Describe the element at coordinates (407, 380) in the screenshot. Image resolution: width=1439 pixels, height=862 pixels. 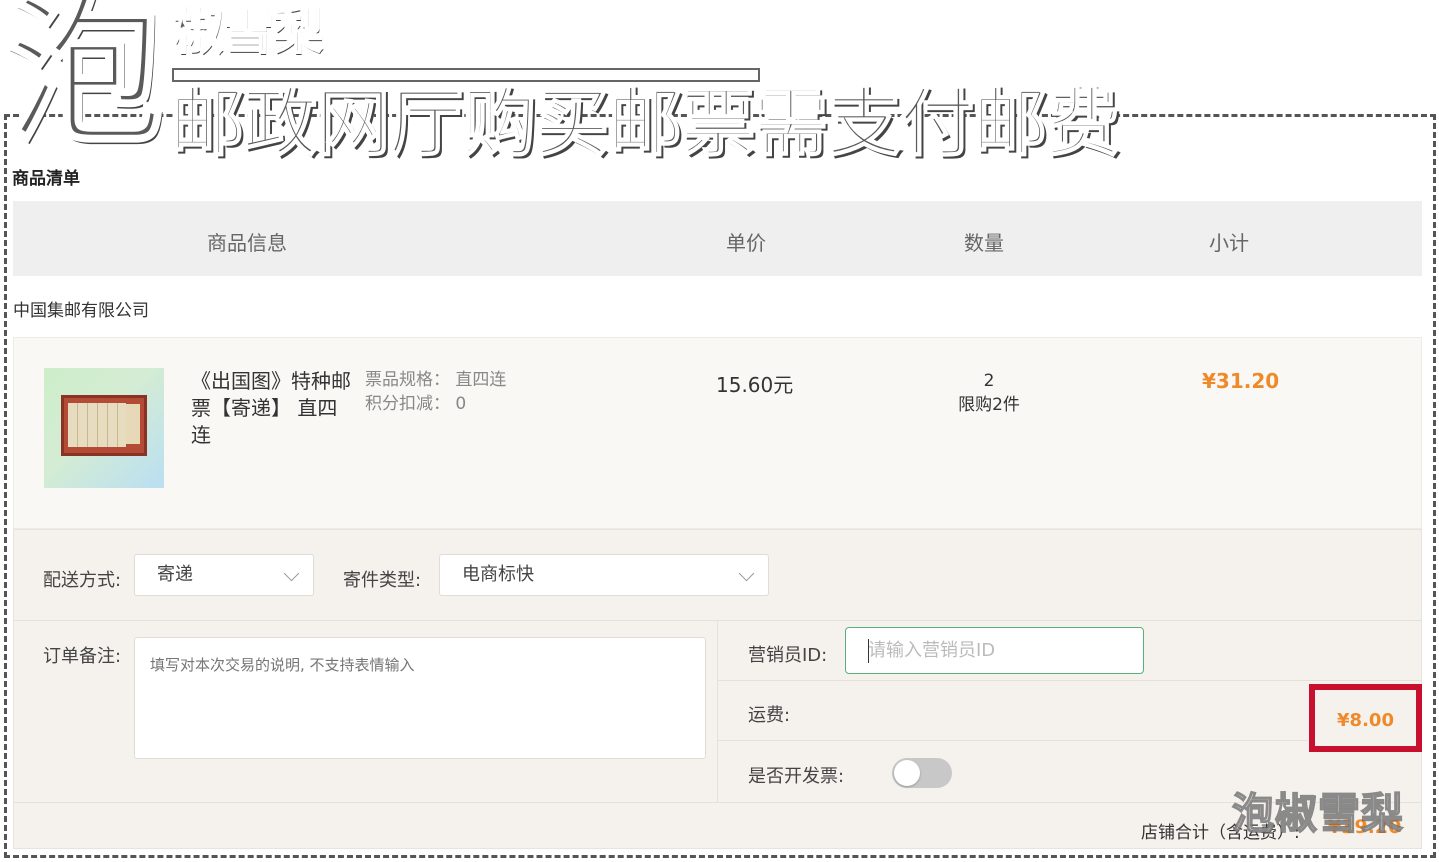
I see `spec-label: 票品规格：` at that location.